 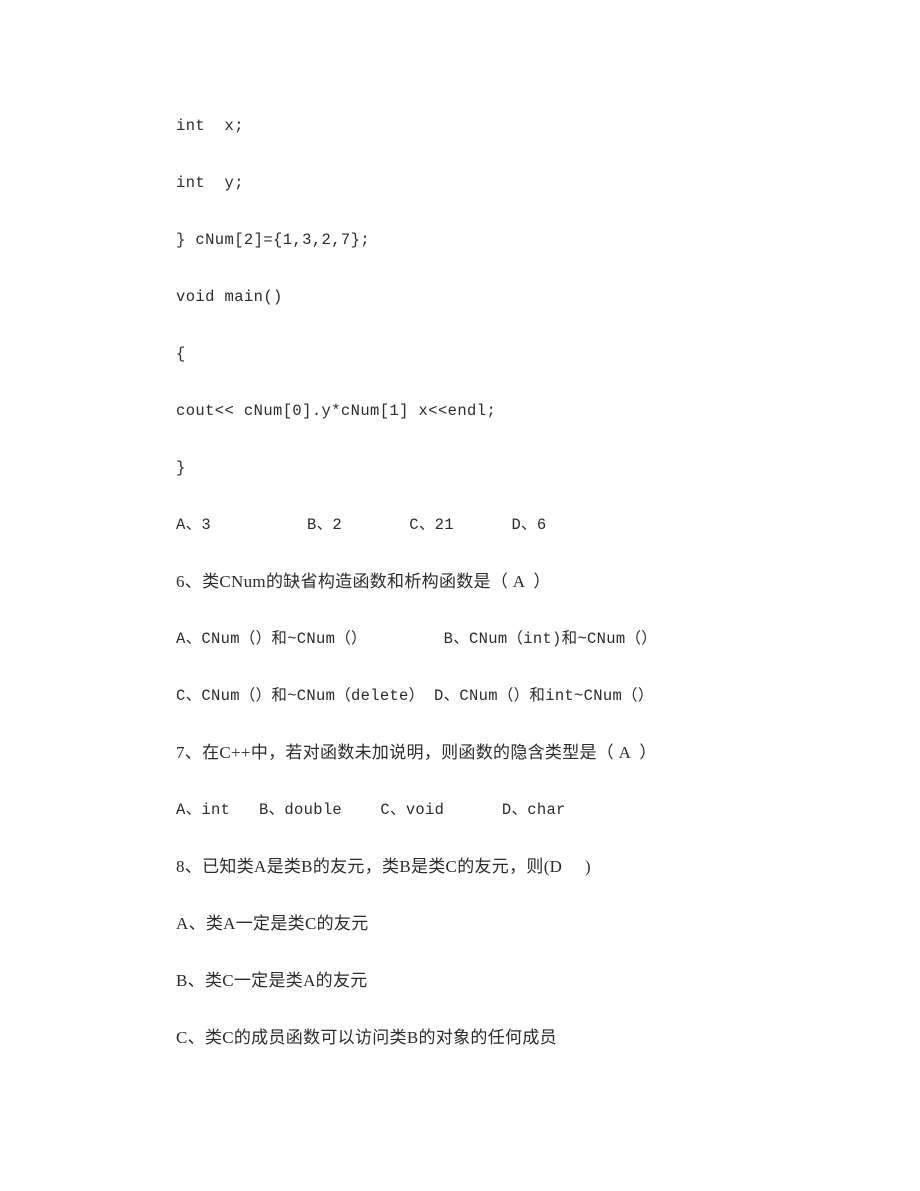 What do you see at coordinates (229, 297) in the screenshot?
I see `code-line-void-main: void main()` at bounding box center [229, 297].